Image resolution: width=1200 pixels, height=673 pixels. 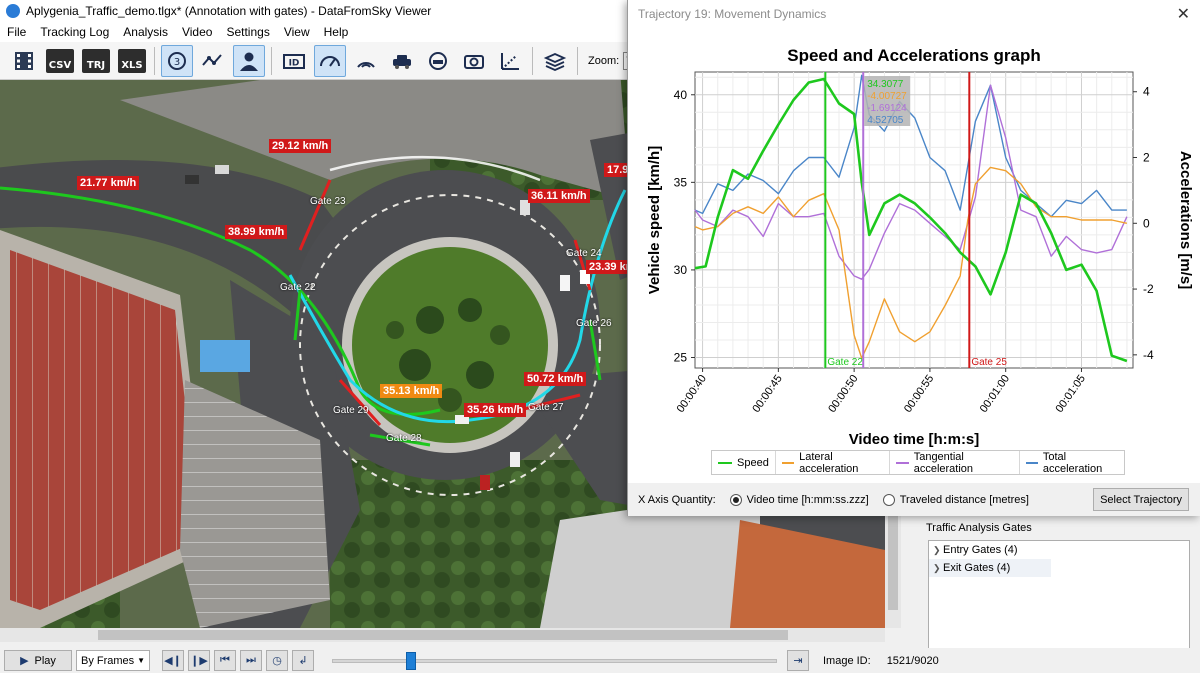 What do you see at coordinates (914, 55) in the screenshot?
I see `chart-title: Speed and Accelerations graph` at bounding box center [914, 55].